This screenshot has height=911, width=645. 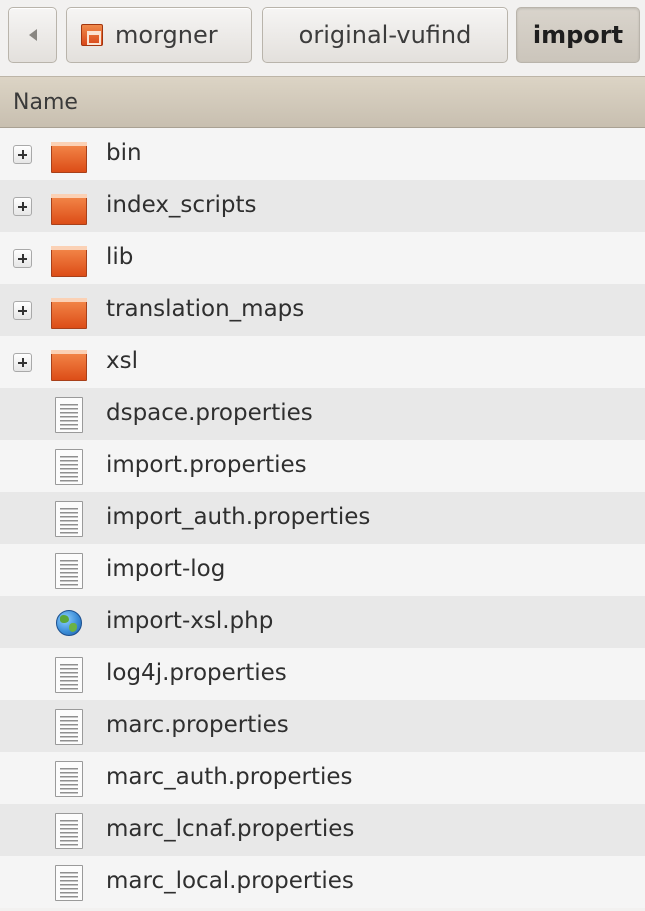 What do you see at coordinates (166, 569) in the screenshot?
I see `file-name: import-log` at bounding box center [166, 569].